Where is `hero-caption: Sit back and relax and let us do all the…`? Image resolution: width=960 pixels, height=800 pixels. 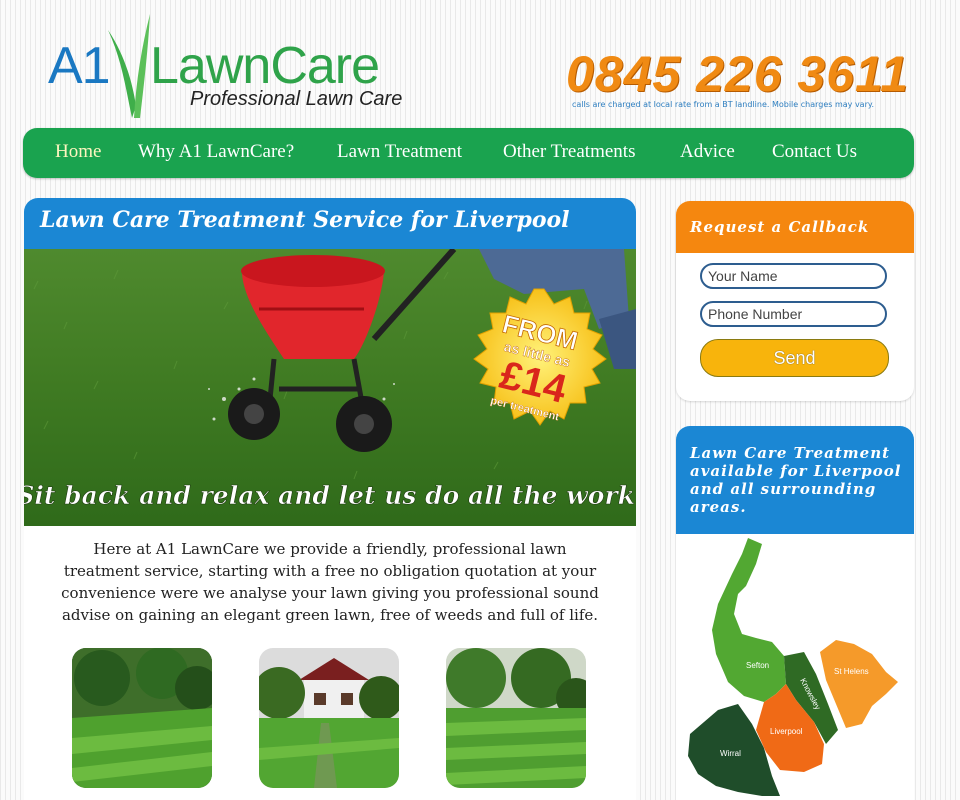
hero-caption: Sit back and relax and let us do all the… is located at coordinates (330, 495).